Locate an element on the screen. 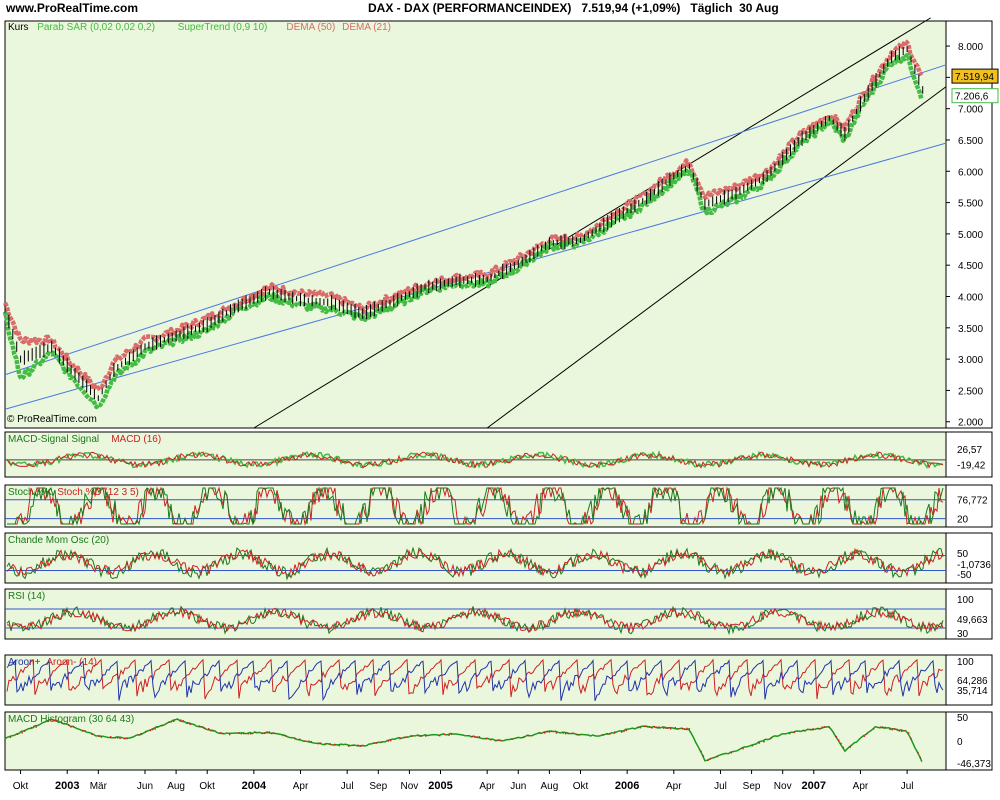 The width and height of the screenshot is (1000, 800). price-y-tick-label: 4.000 is located at coordinates (970, 298).